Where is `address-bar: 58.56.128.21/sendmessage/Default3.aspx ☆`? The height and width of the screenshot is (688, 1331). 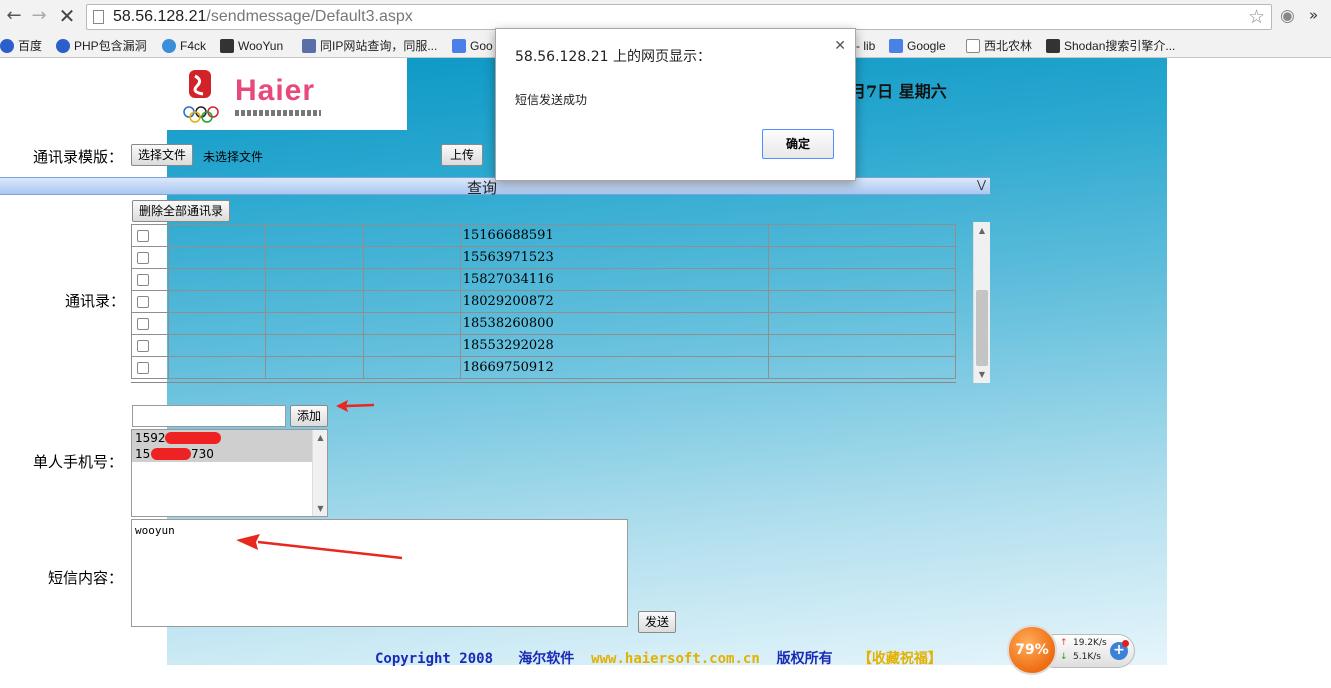 address-bar: 58.56.128.21/sendmessage/Default3.aspx ☆ is located at coordinates (679, 17).